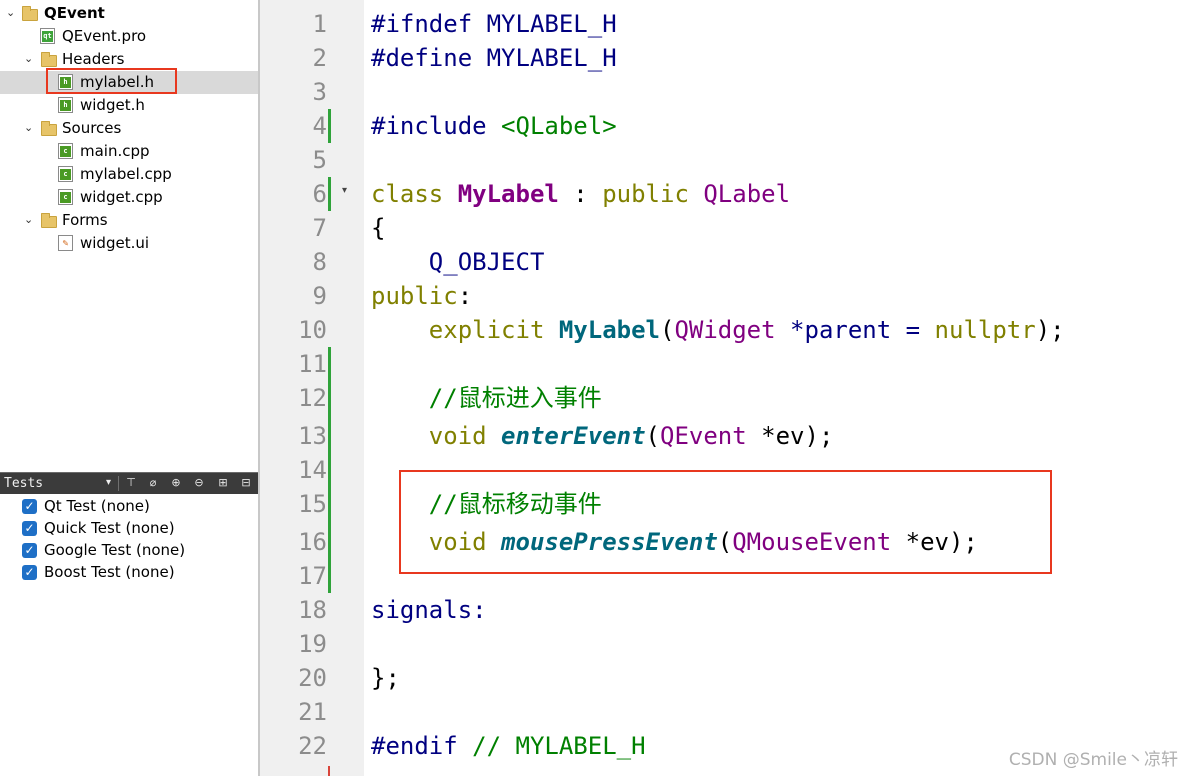 This screenshot has height=776, width=1182. I want to click on test-item-qt: ✓ Qt Test (none), so click(86, 506).